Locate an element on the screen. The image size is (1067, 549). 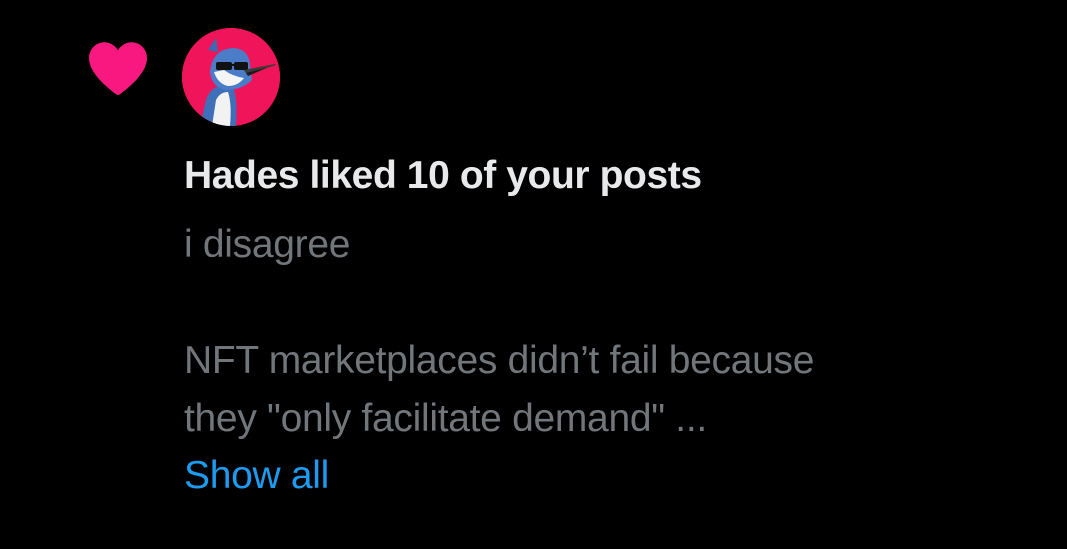
avatar-image is located at coordinates (231, 77).